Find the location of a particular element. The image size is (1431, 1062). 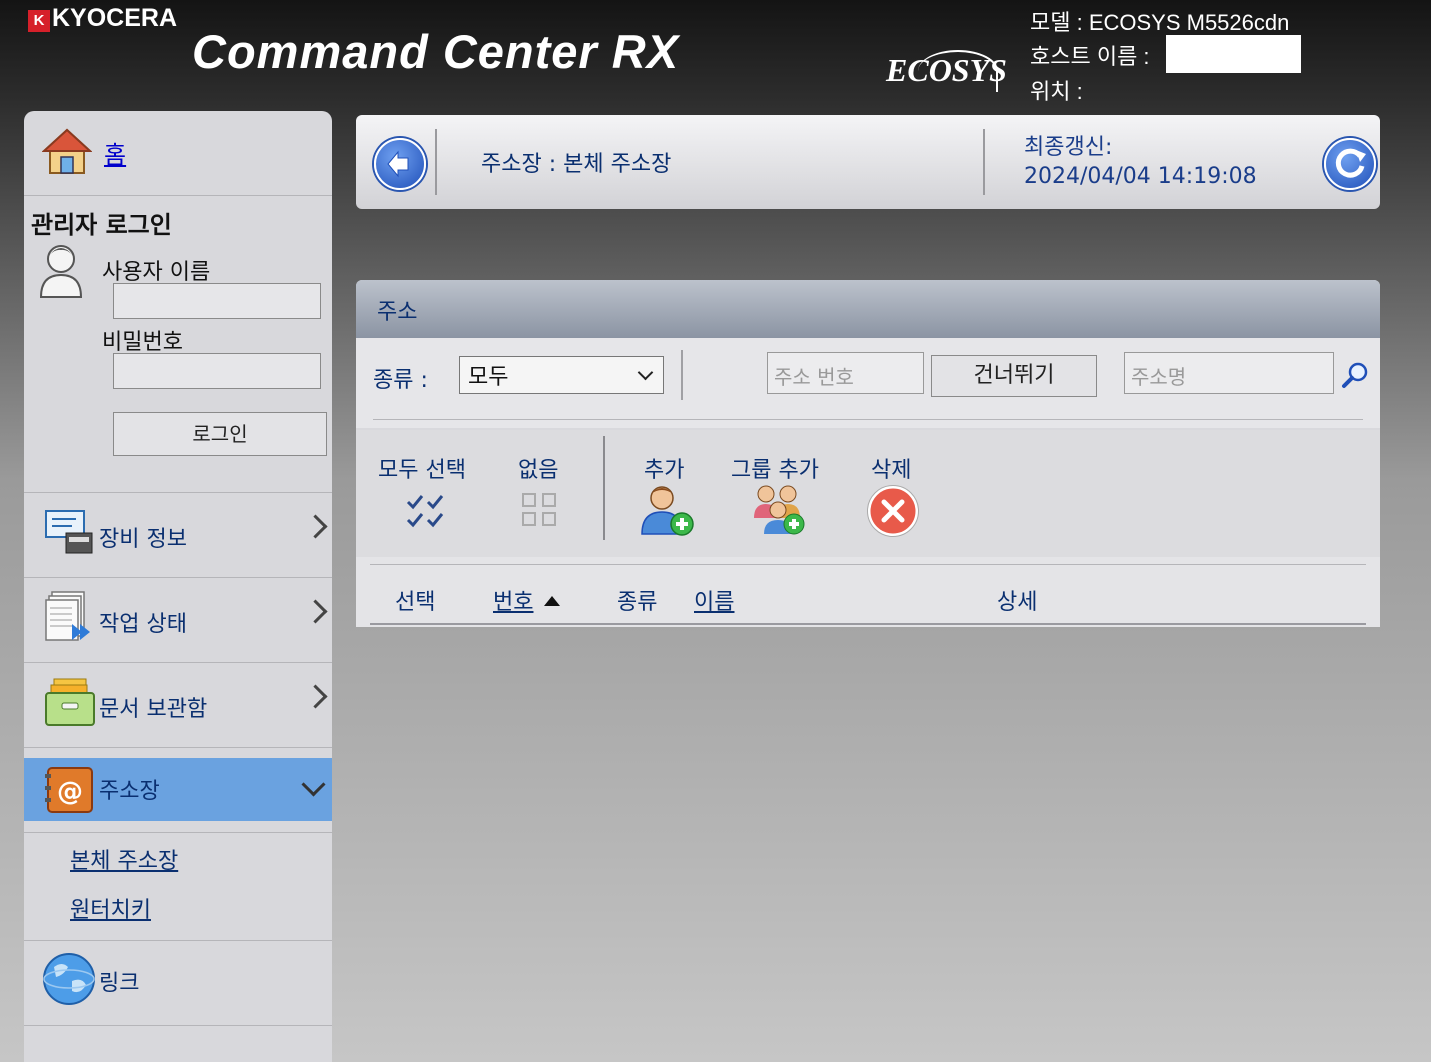

type-label: 종류 : is located at coordinates (400, 380).